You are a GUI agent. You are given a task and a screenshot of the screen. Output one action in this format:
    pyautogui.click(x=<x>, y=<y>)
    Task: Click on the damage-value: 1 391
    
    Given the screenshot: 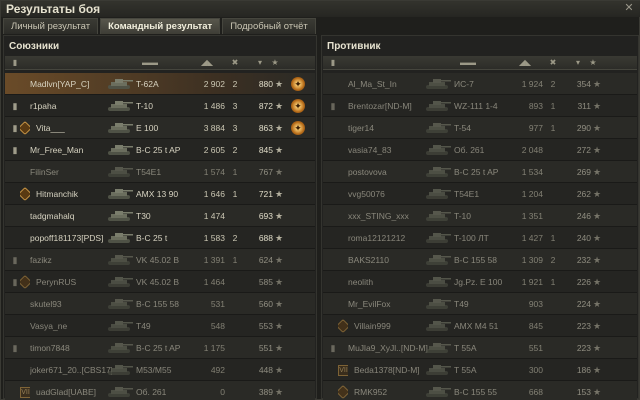 What is the action you would take?
    pyautogui.click(x=214, y=260)
    